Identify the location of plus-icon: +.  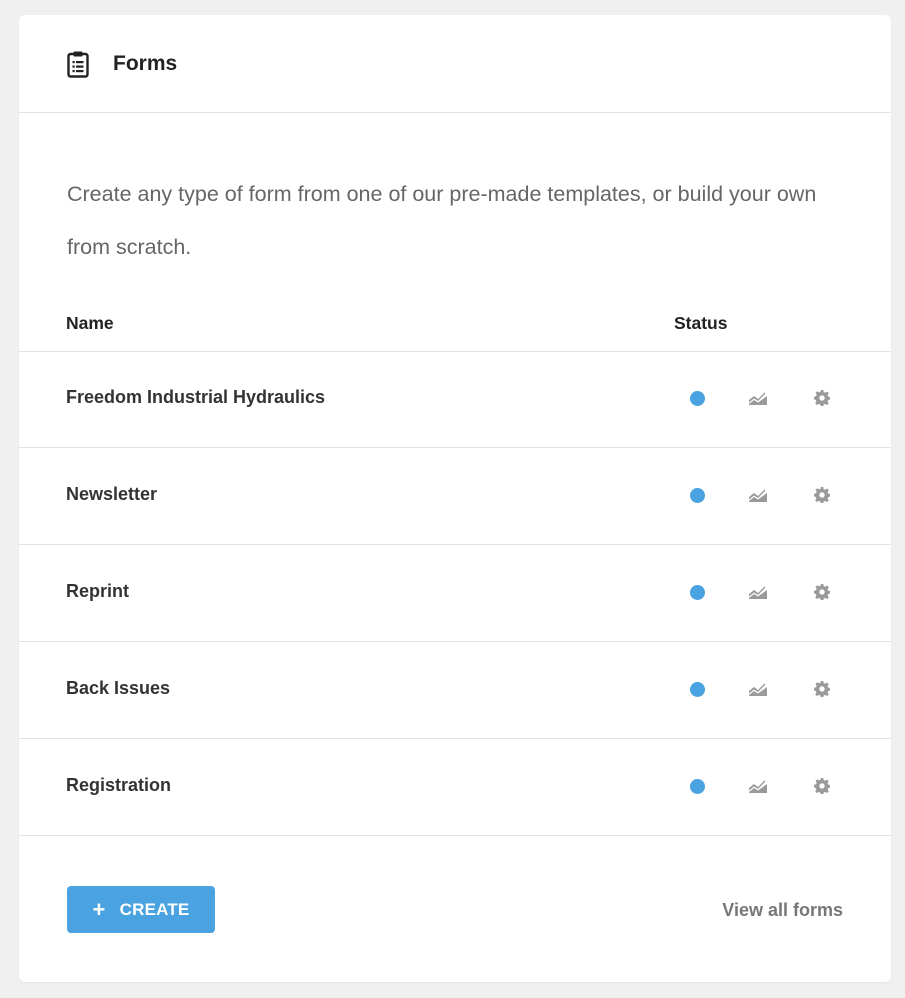
(99, 909).